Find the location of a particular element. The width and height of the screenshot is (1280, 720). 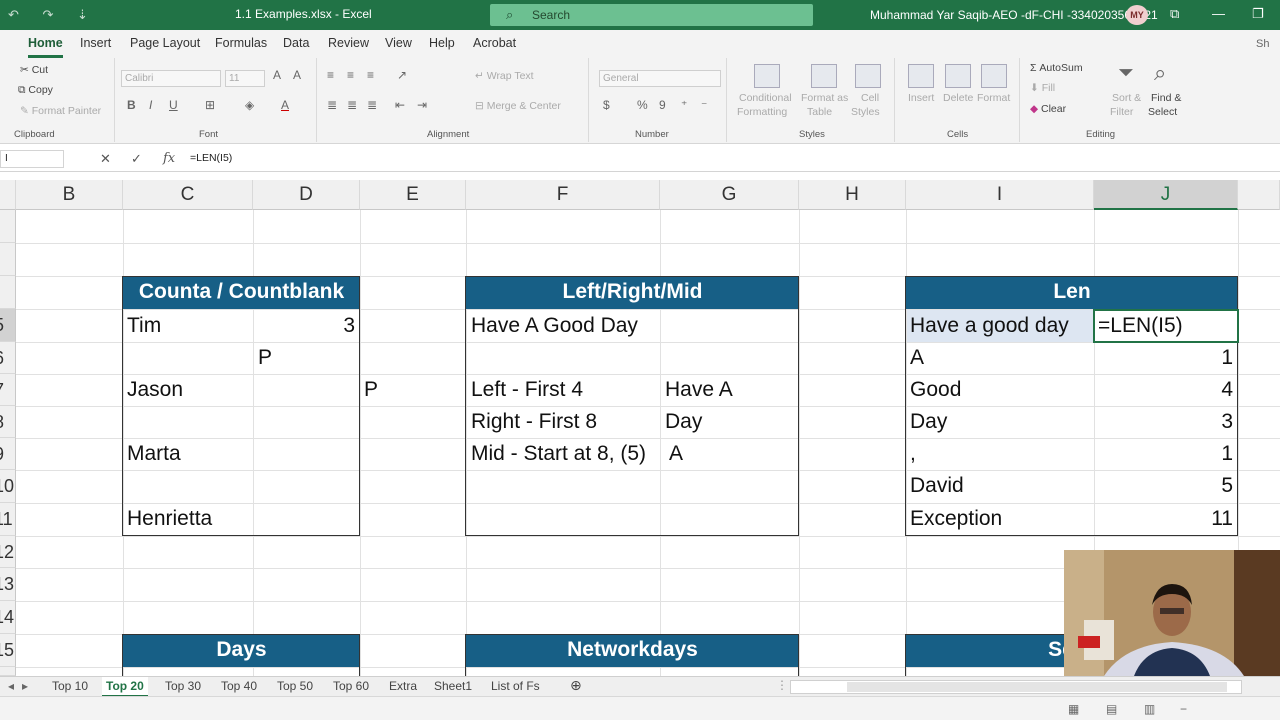

format-cells-label: Format is located at coordinates (993, 98).